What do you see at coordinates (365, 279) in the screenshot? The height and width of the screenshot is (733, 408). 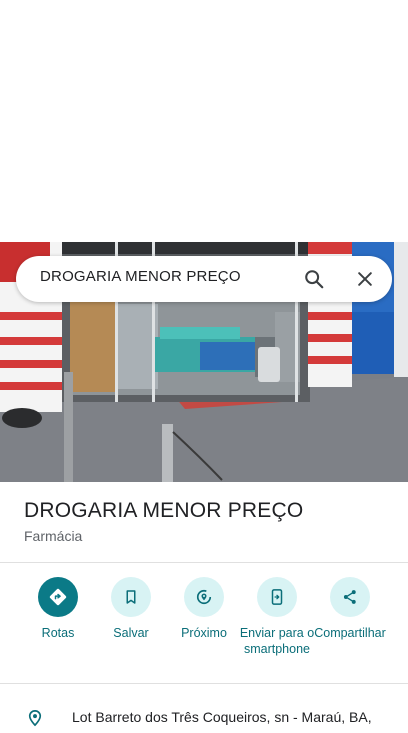 I see `close-icon` at bounding box center [365, 279].